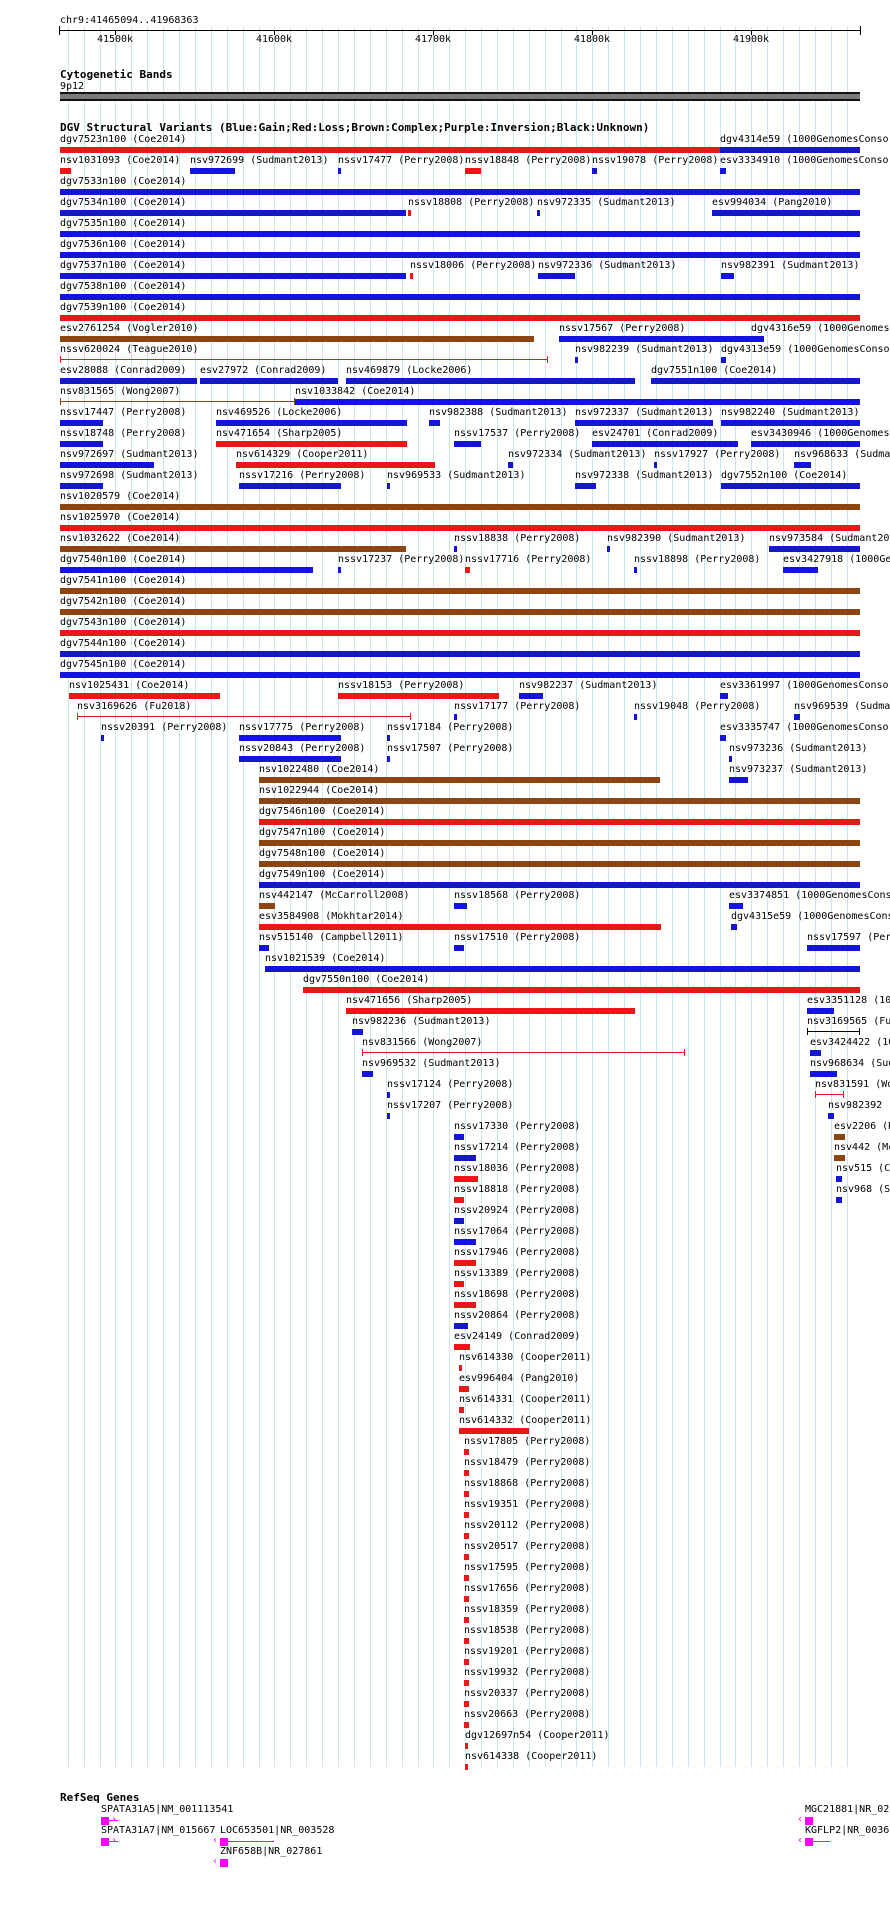  I want to click on gene-intron-line, so click(247, 1841).